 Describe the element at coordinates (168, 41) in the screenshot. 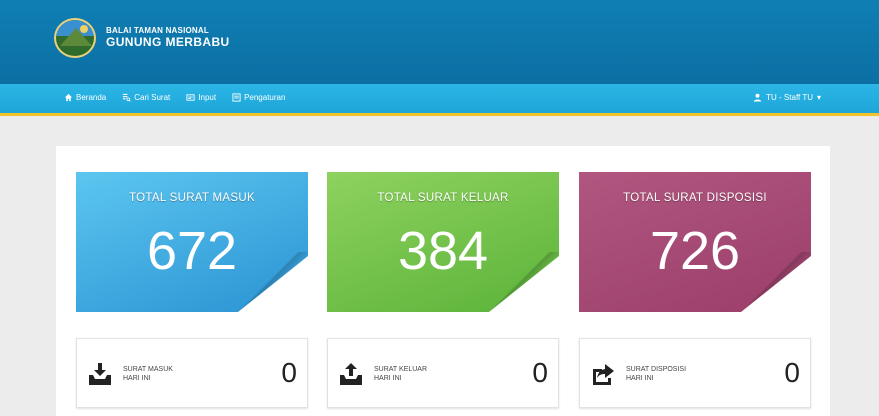

I see `org-line2: GUNUNG MERBABU` at that location.